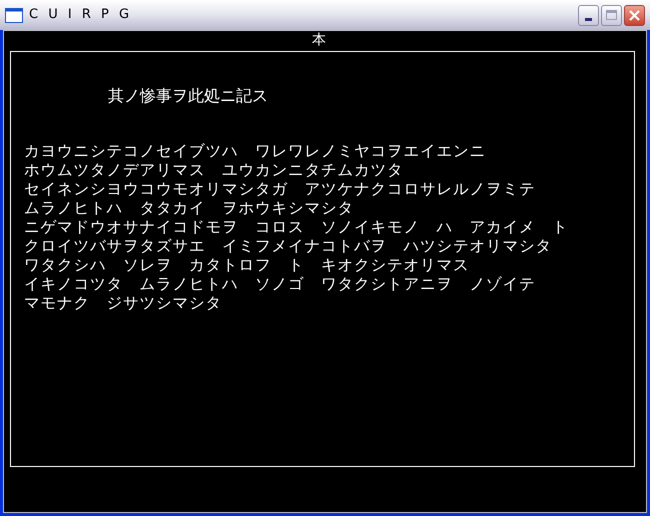  Describe the element at coordinates (80, 15) in the screenshot. I see `window-title: C U I R P G` at that location.